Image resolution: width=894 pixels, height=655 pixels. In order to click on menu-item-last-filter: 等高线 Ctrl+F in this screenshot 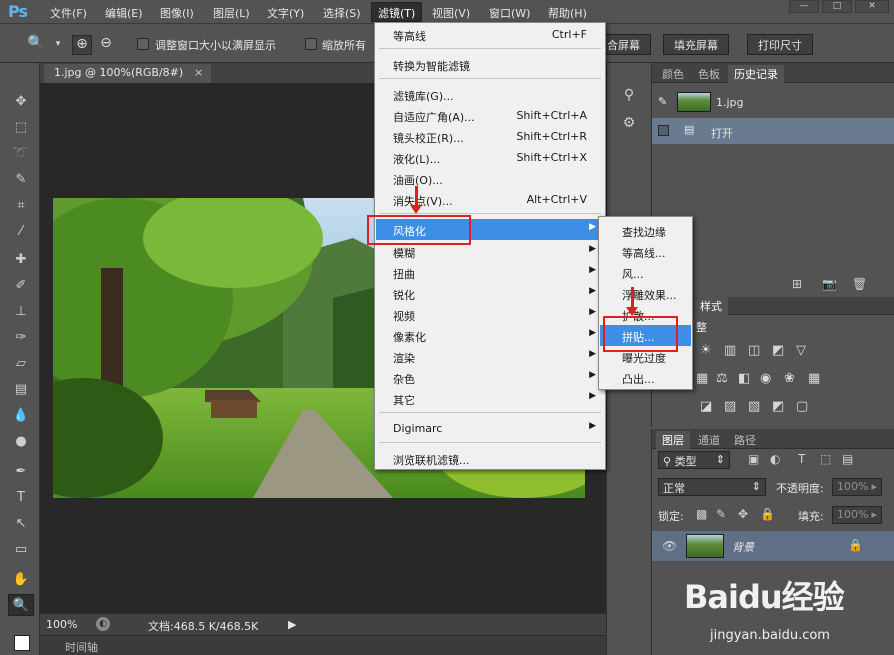, I will do `click(490, 34)`.